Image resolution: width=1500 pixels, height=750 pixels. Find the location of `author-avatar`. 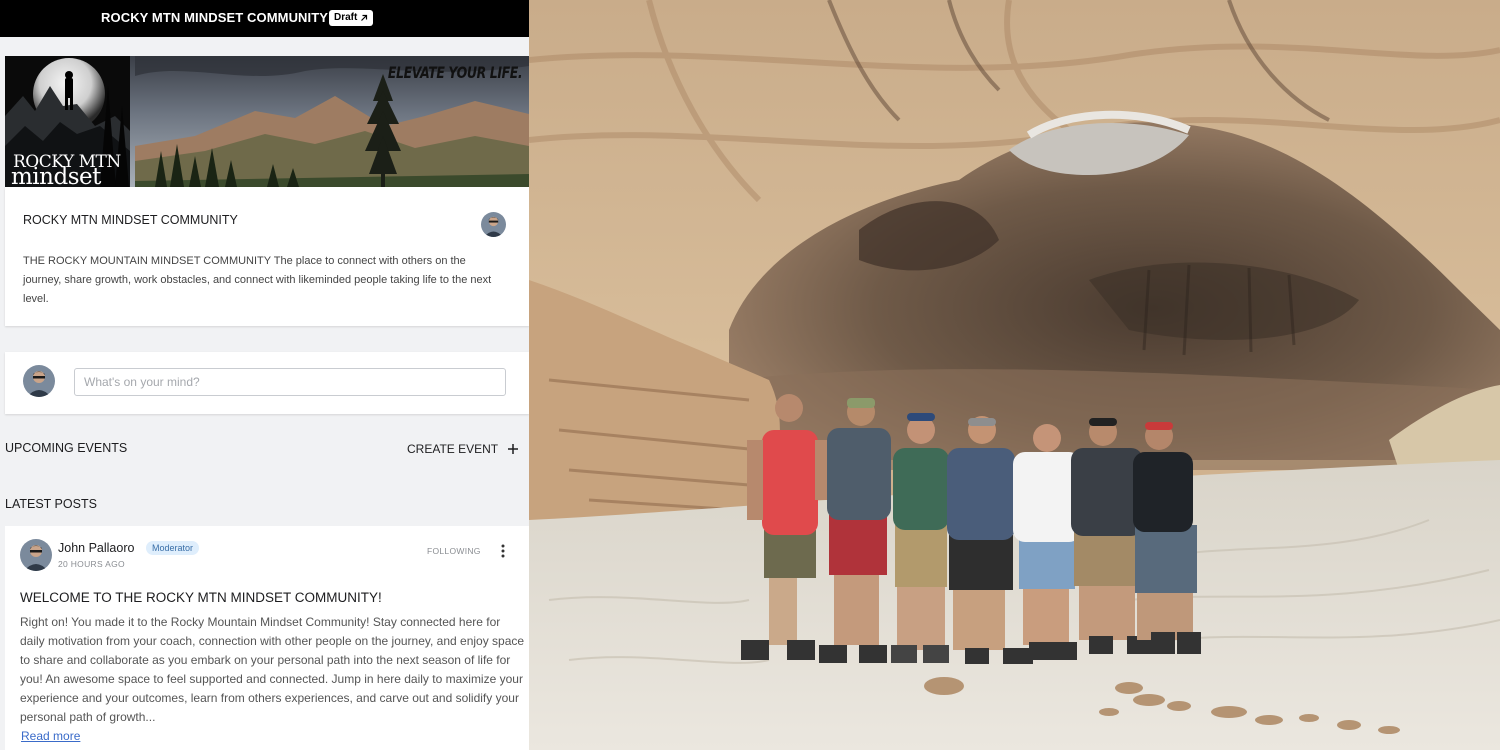

author-avatar is located at coordinates (36, 555).